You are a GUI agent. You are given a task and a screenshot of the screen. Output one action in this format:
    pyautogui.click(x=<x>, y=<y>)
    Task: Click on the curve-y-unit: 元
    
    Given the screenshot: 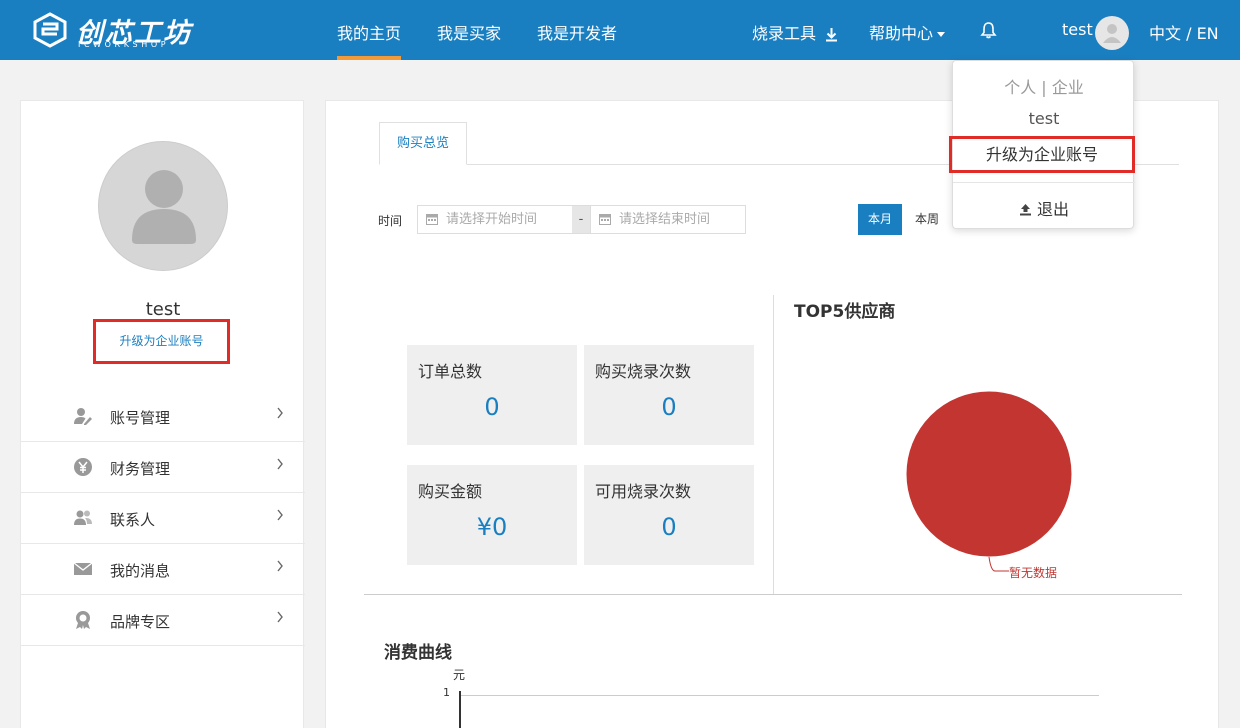 What is the action you would take?
    pyautogui.click(x=459, y=675)
    